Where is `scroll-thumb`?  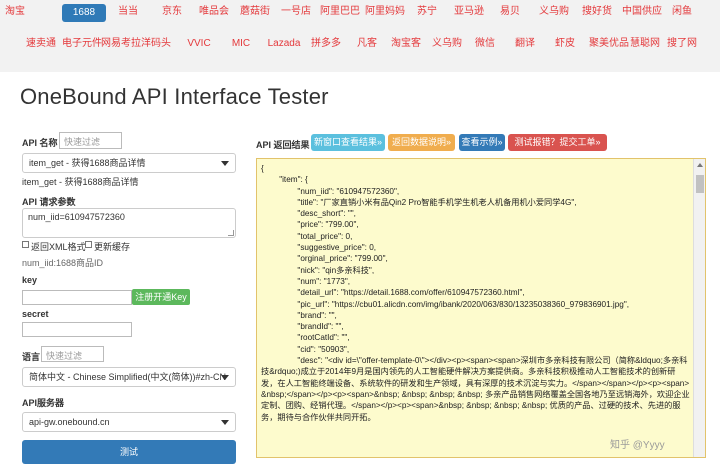
scroll-thumb is located at coordinates (700, 184).